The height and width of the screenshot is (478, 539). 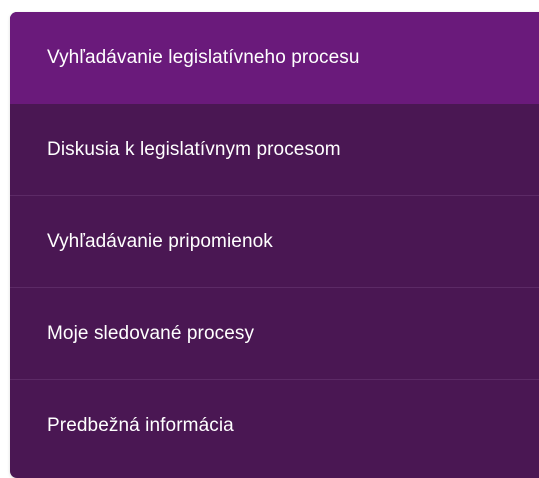 I want to click on menu-item-label: Vyhľadávanie pripomienok, so click(x=160, y=241).